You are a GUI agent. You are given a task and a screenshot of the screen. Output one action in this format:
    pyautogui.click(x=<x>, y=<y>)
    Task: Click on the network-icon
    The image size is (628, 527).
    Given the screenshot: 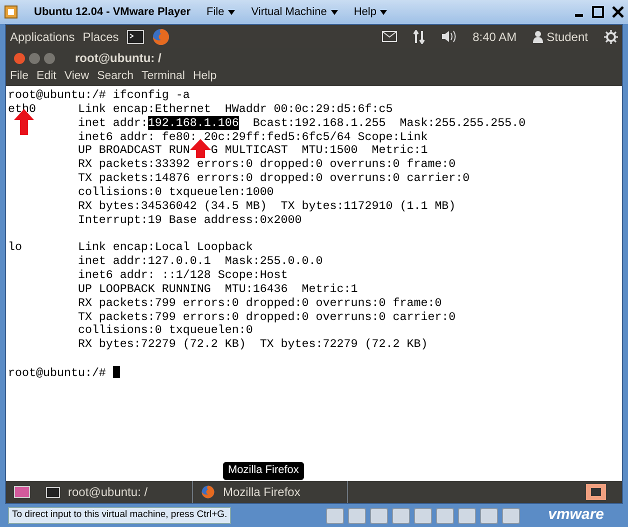 What is the action you would take?
    pyautogui.click(x=418, y=37)
    